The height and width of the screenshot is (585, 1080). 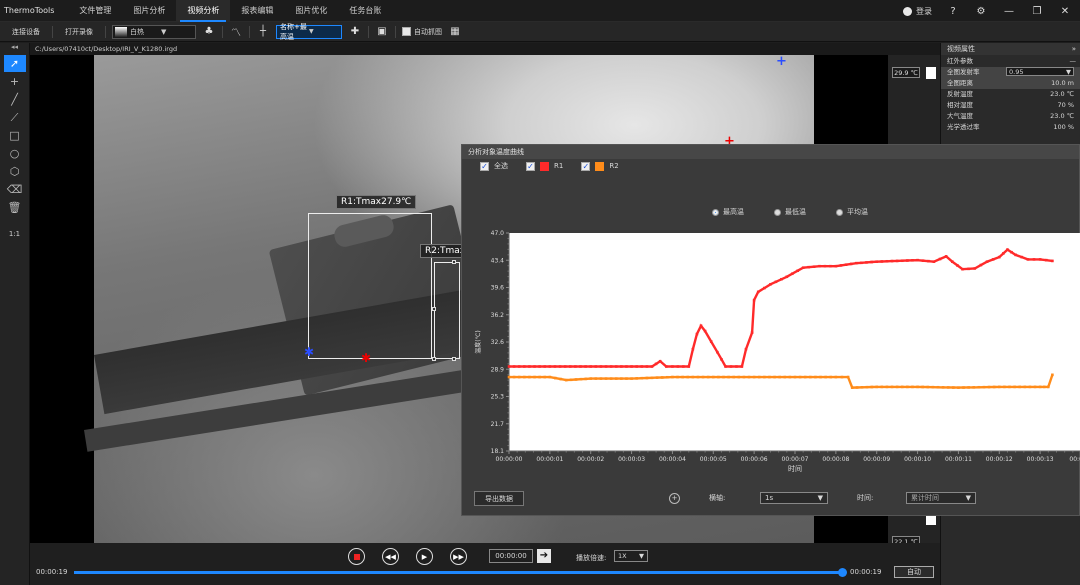 What do you see at coordinates (370, 286) in the screenshot?
I see `roi-r1` at bounding box center [370, 286].